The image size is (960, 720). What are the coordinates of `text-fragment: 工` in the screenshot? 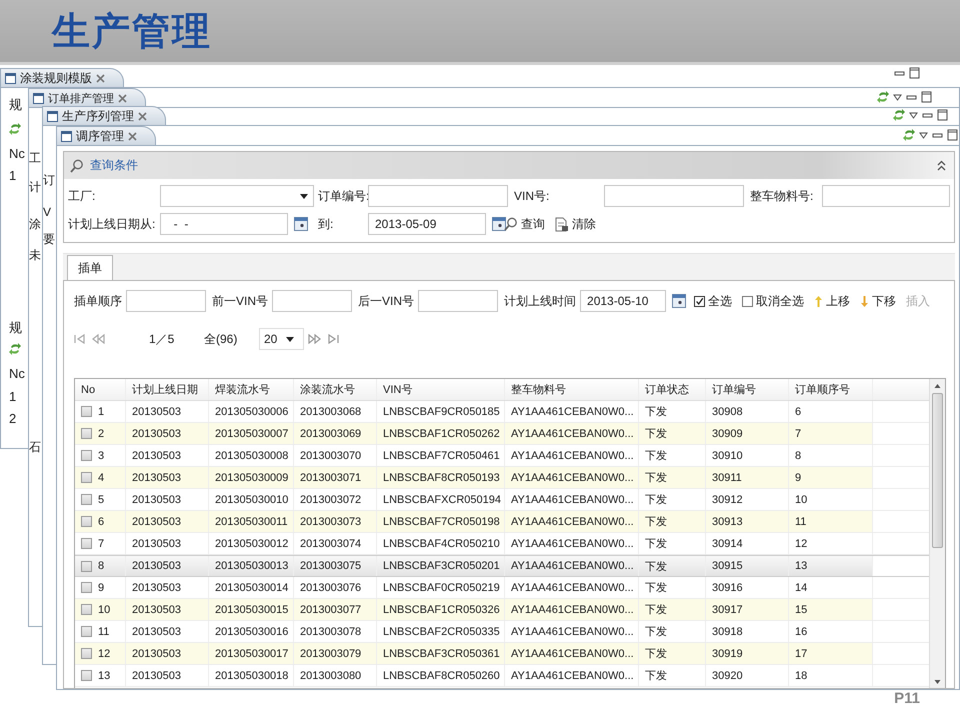 It's located at (35, 158).